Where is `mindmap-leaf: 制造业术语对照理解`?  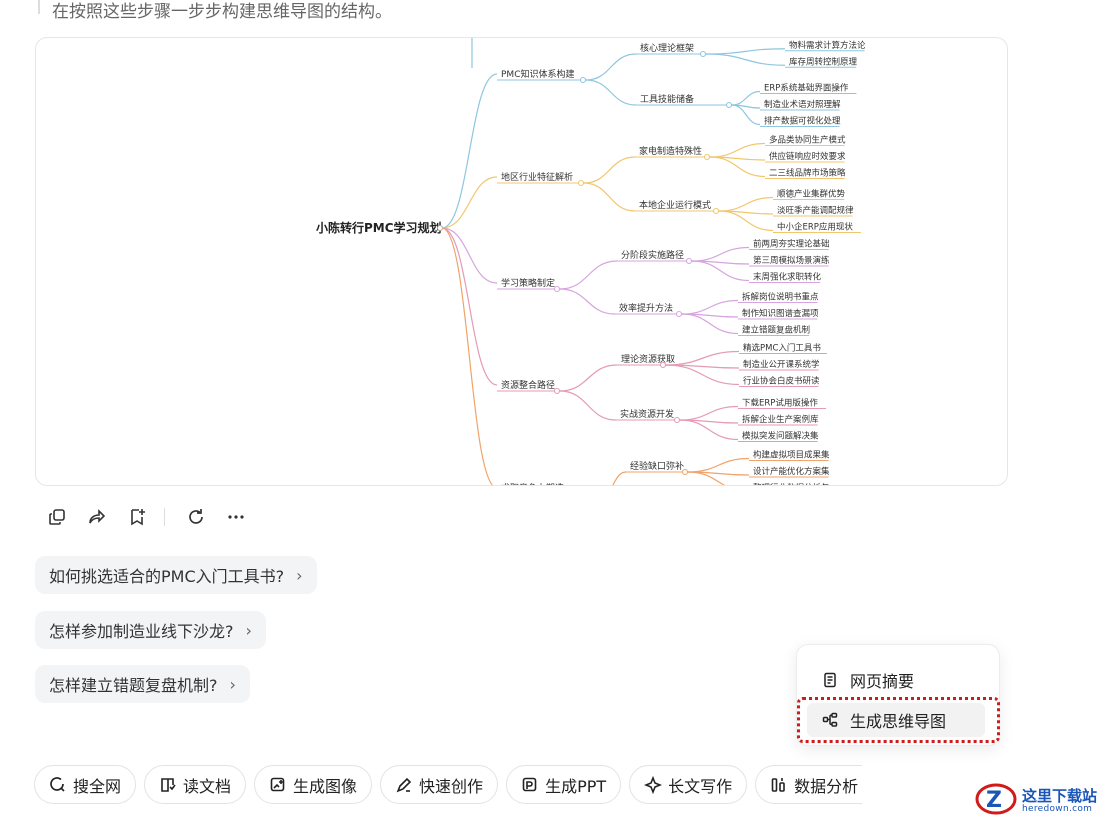 mindmap-leaf: 制造业术语对照理解 is located at coordinates (802, 104).